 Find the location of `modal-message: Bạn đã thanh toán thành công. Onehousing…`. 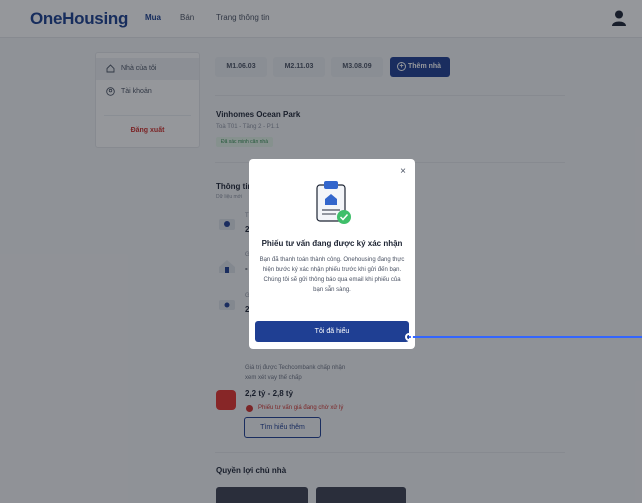

modal-message: Bạn đã thanh toán thành công. Onehousing… is located at coordinates (332, 275).